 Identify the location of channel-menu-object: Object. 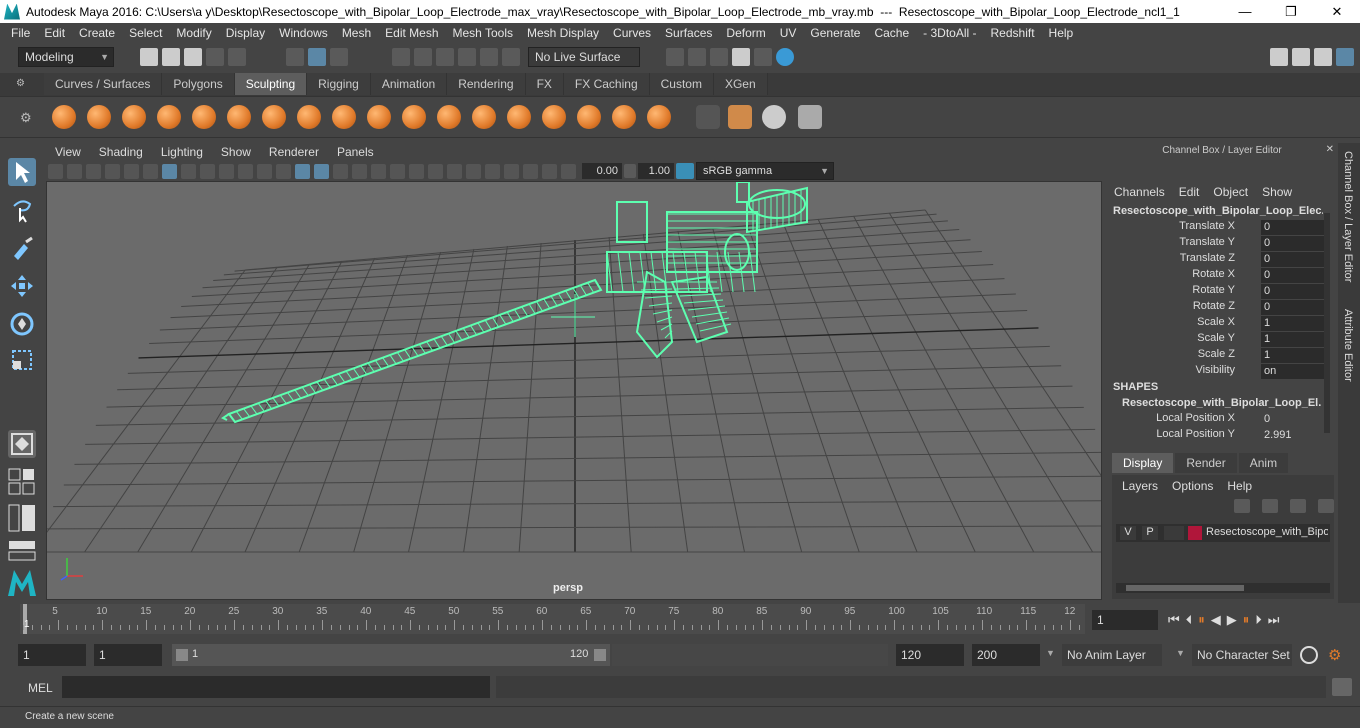
(1234, 192).